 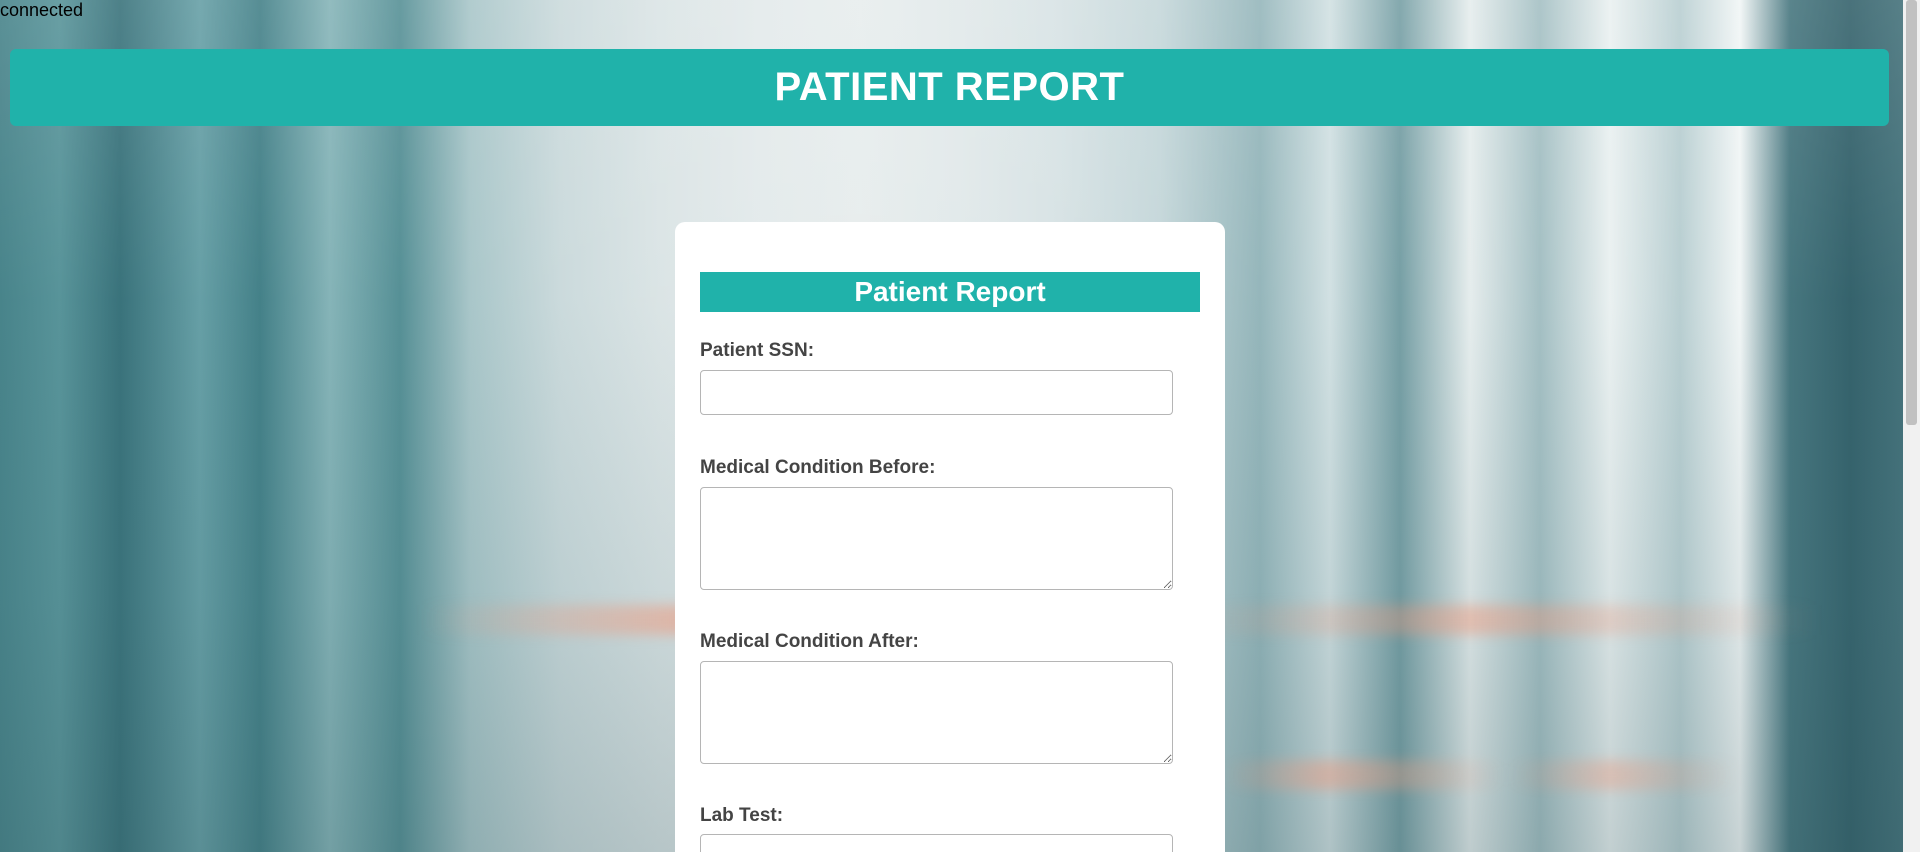 I want to click on connection-status: connected, so click(x=42, y=10).